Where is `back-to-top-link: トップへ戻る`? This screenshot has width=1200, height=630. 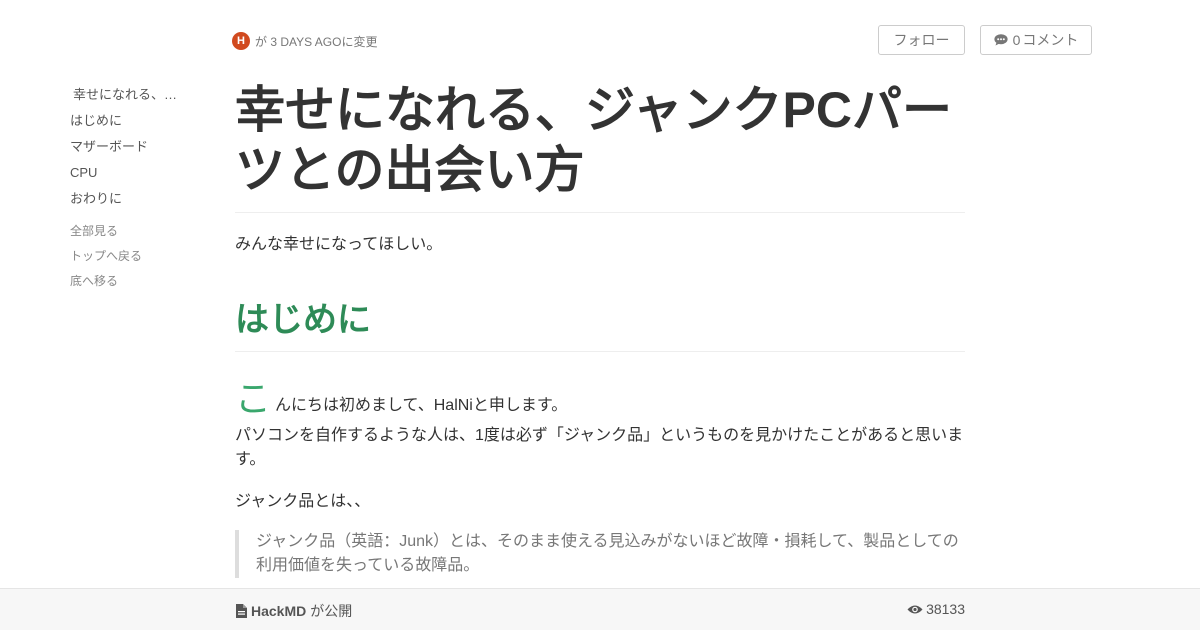 back-to-top-link: トップへ戻る is located at coordinates (140, 257).